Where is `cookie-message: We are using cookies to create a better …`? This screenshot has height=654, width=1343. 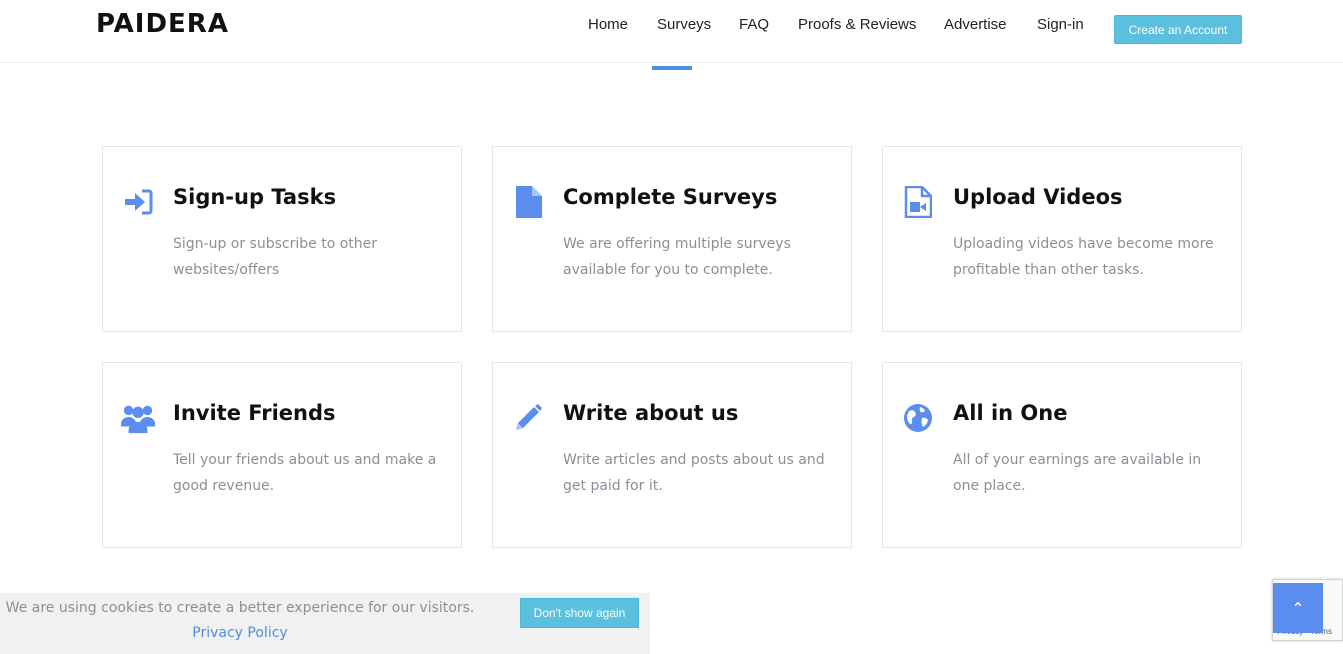 cookie-message: We are using cookies to create a better … is located at coordinates (240, 621).